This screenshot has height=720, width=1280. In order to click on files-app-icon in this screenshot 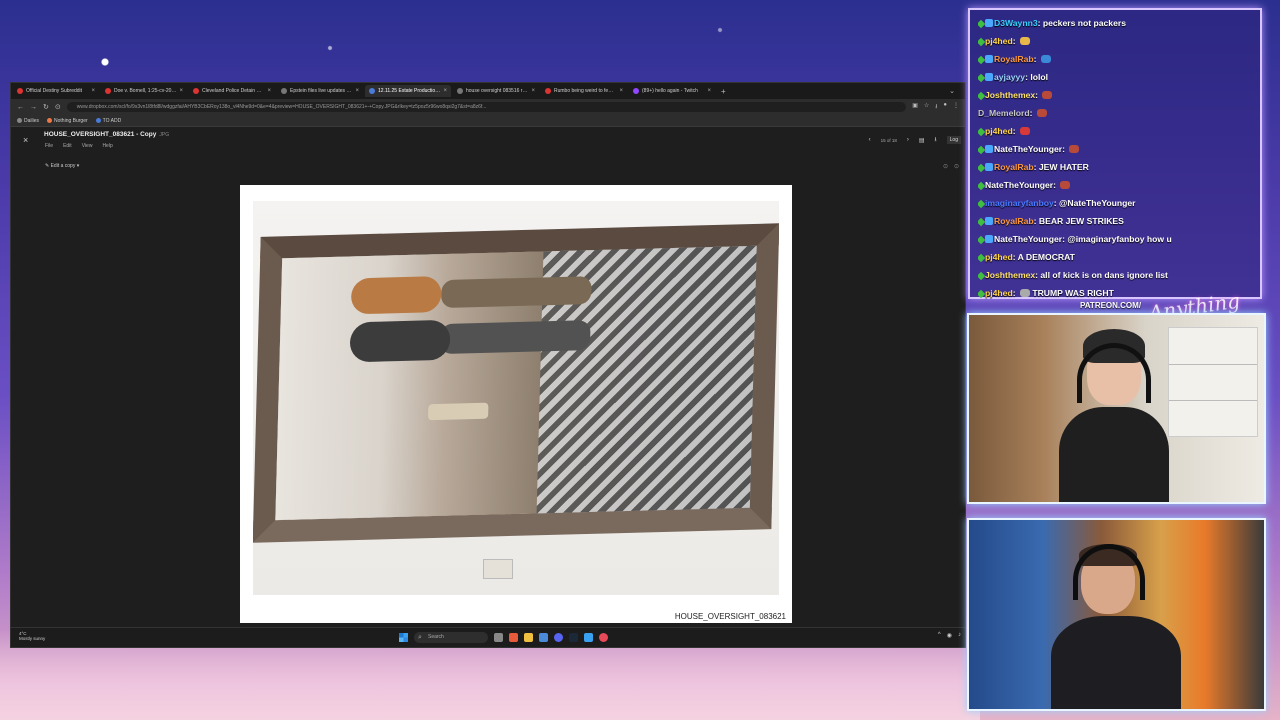, I will do `click(528, 637)`.